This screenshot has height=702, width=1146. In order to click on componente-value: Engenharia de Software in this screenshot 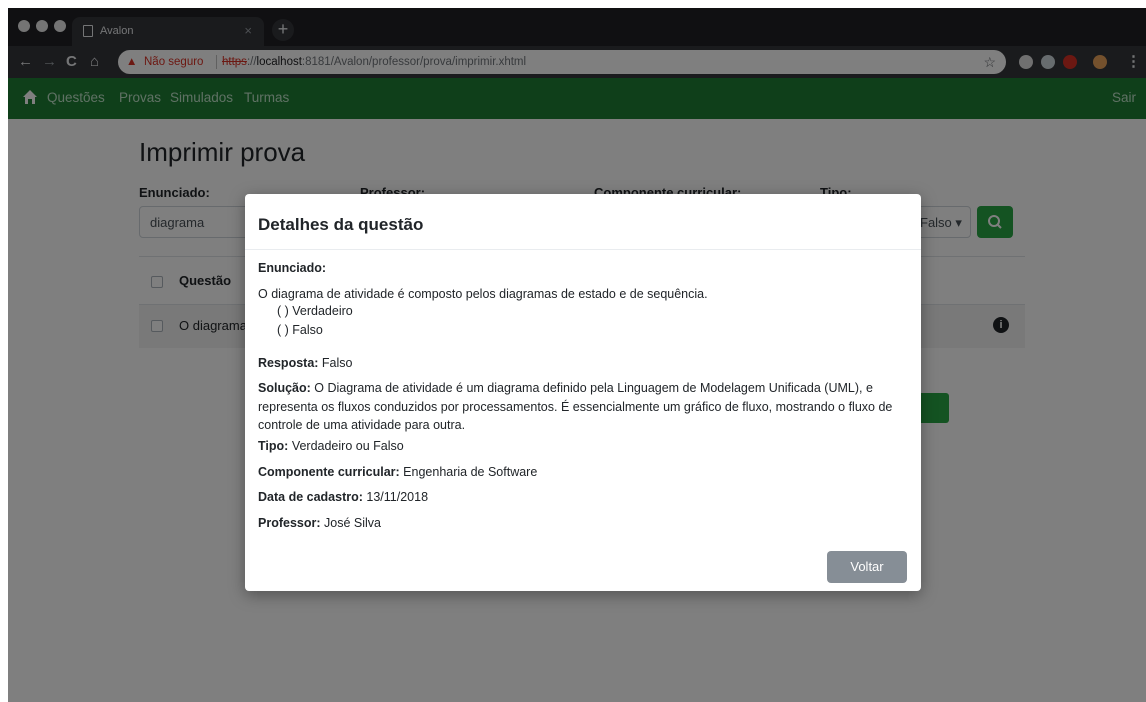, I will do `click(470, 472)`.